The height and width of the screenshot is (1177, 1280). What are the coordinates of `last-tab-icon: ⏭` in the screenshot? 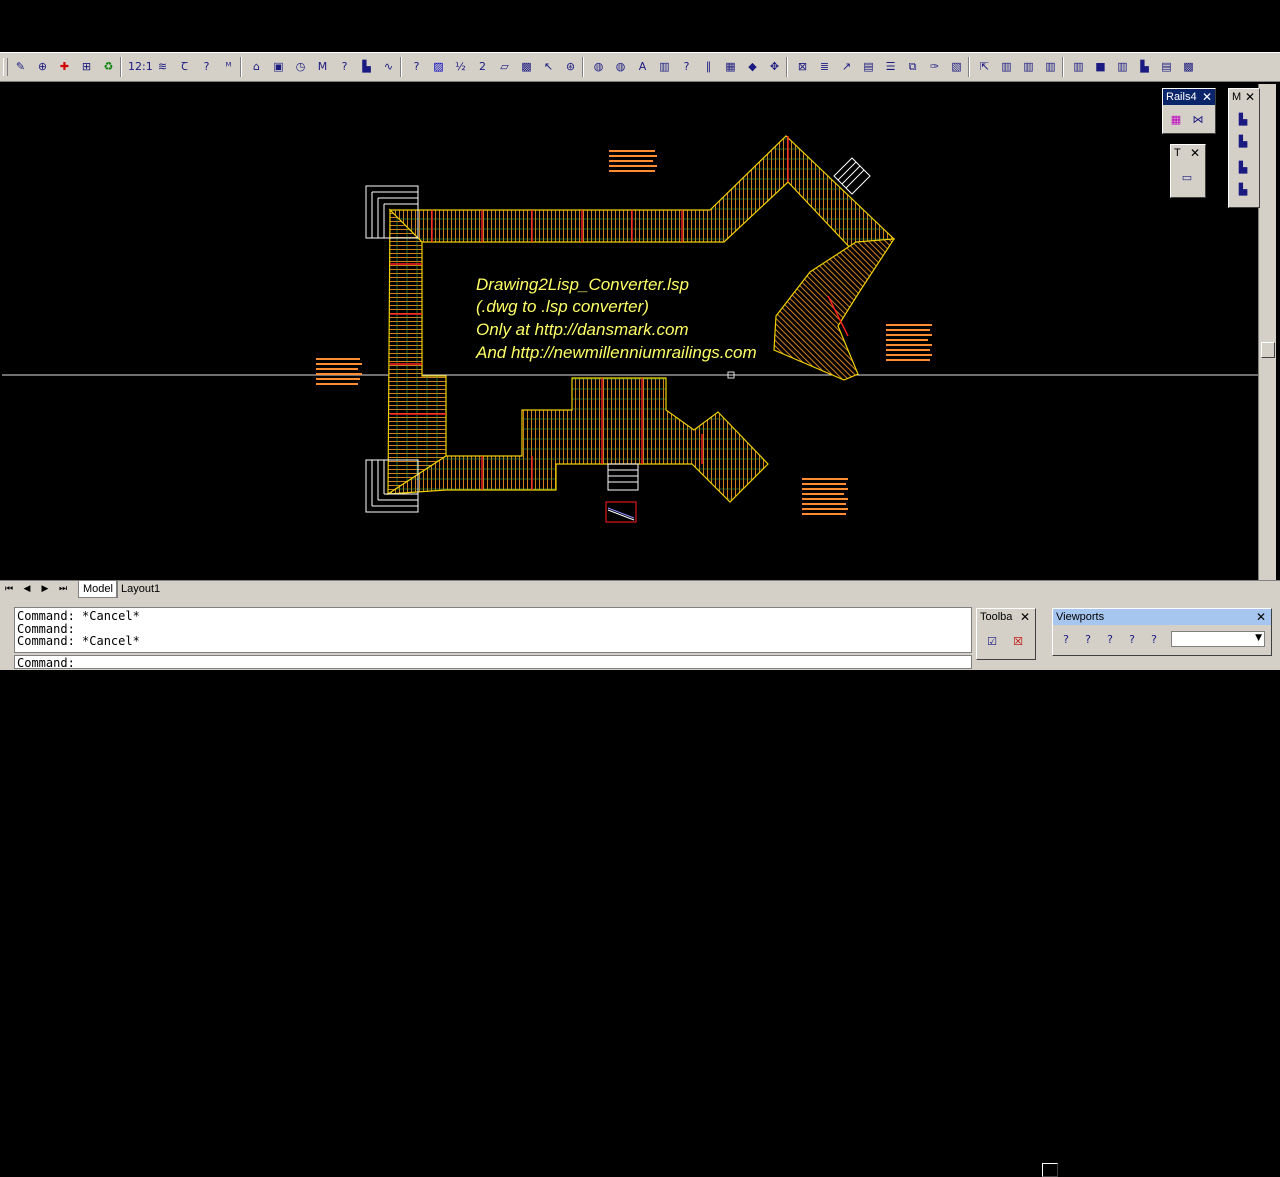 It's located at (63, 589).